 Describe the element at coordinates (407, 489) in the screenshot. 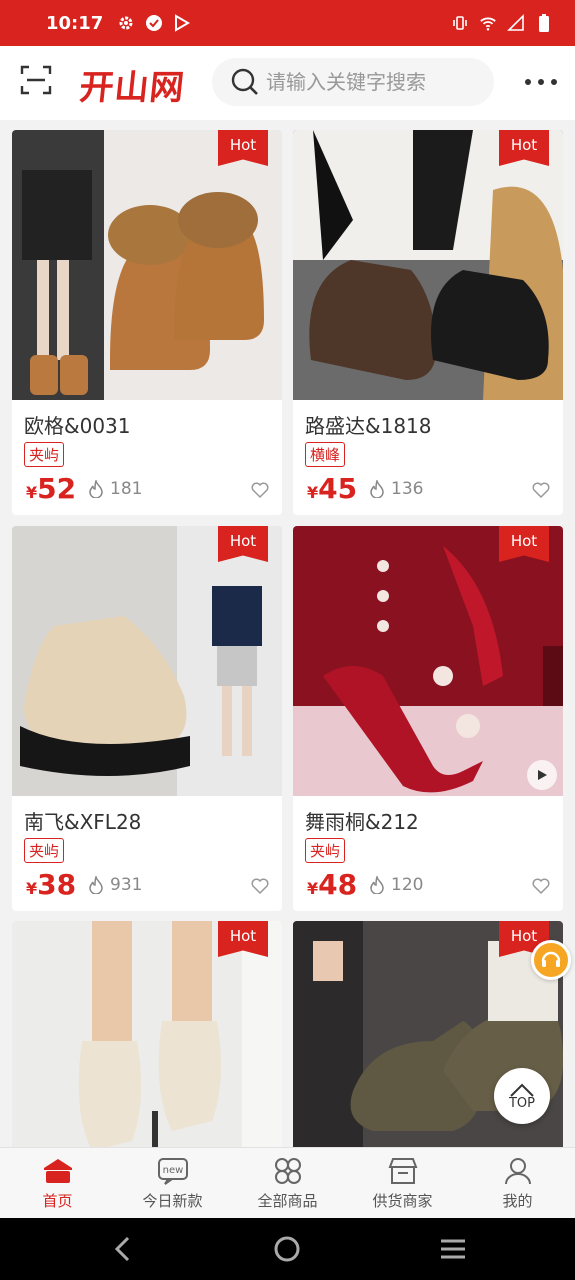

I see `popularity-count: 136` at that location.